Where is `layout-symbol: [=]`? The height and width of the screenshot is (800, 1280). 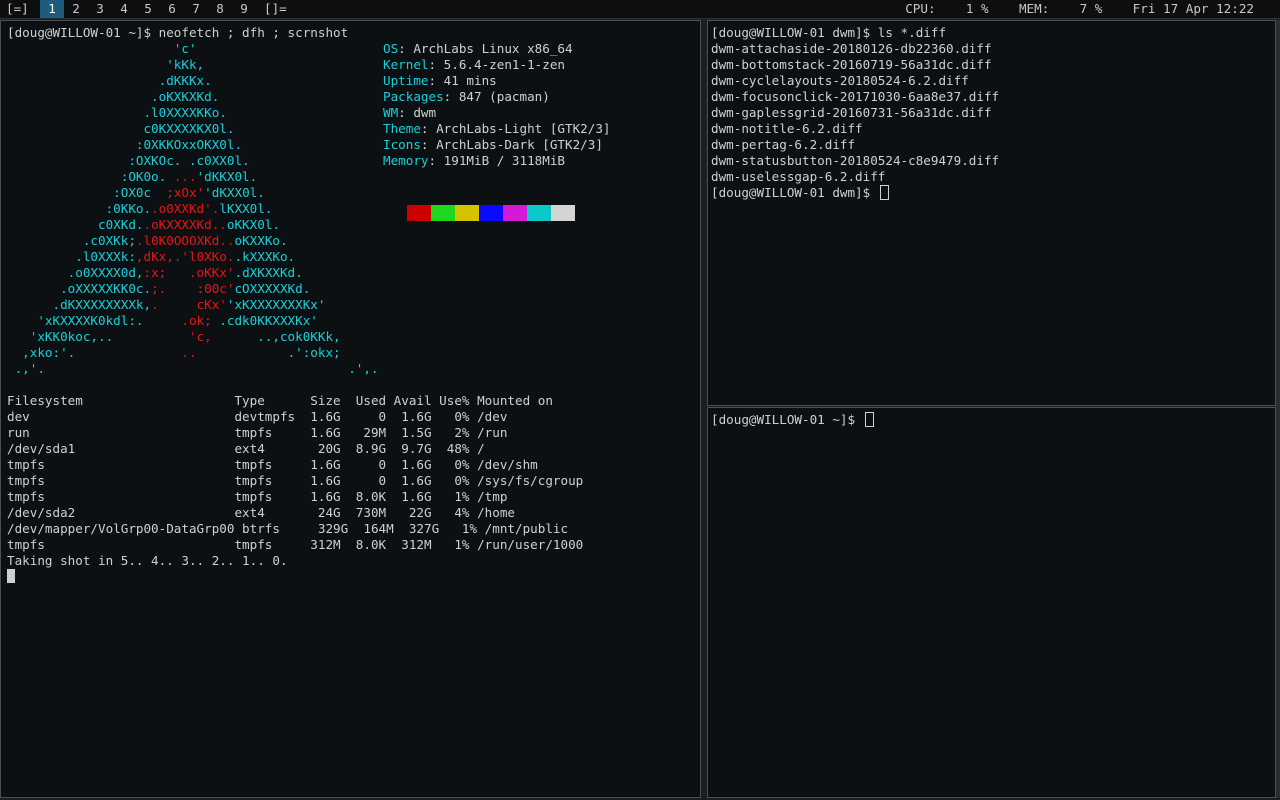 layout-symbol: [=] is located at coordinates (17, 9).